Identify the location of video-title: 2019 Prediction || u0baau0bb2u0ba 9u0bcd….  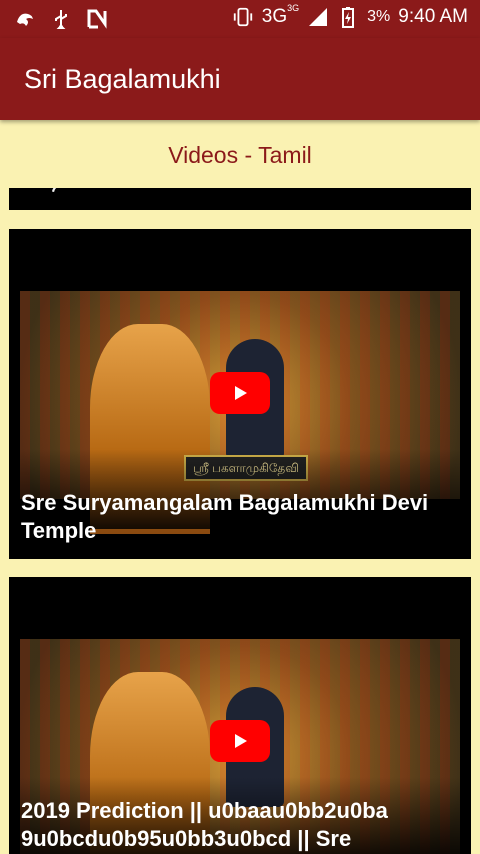
(204, 824).